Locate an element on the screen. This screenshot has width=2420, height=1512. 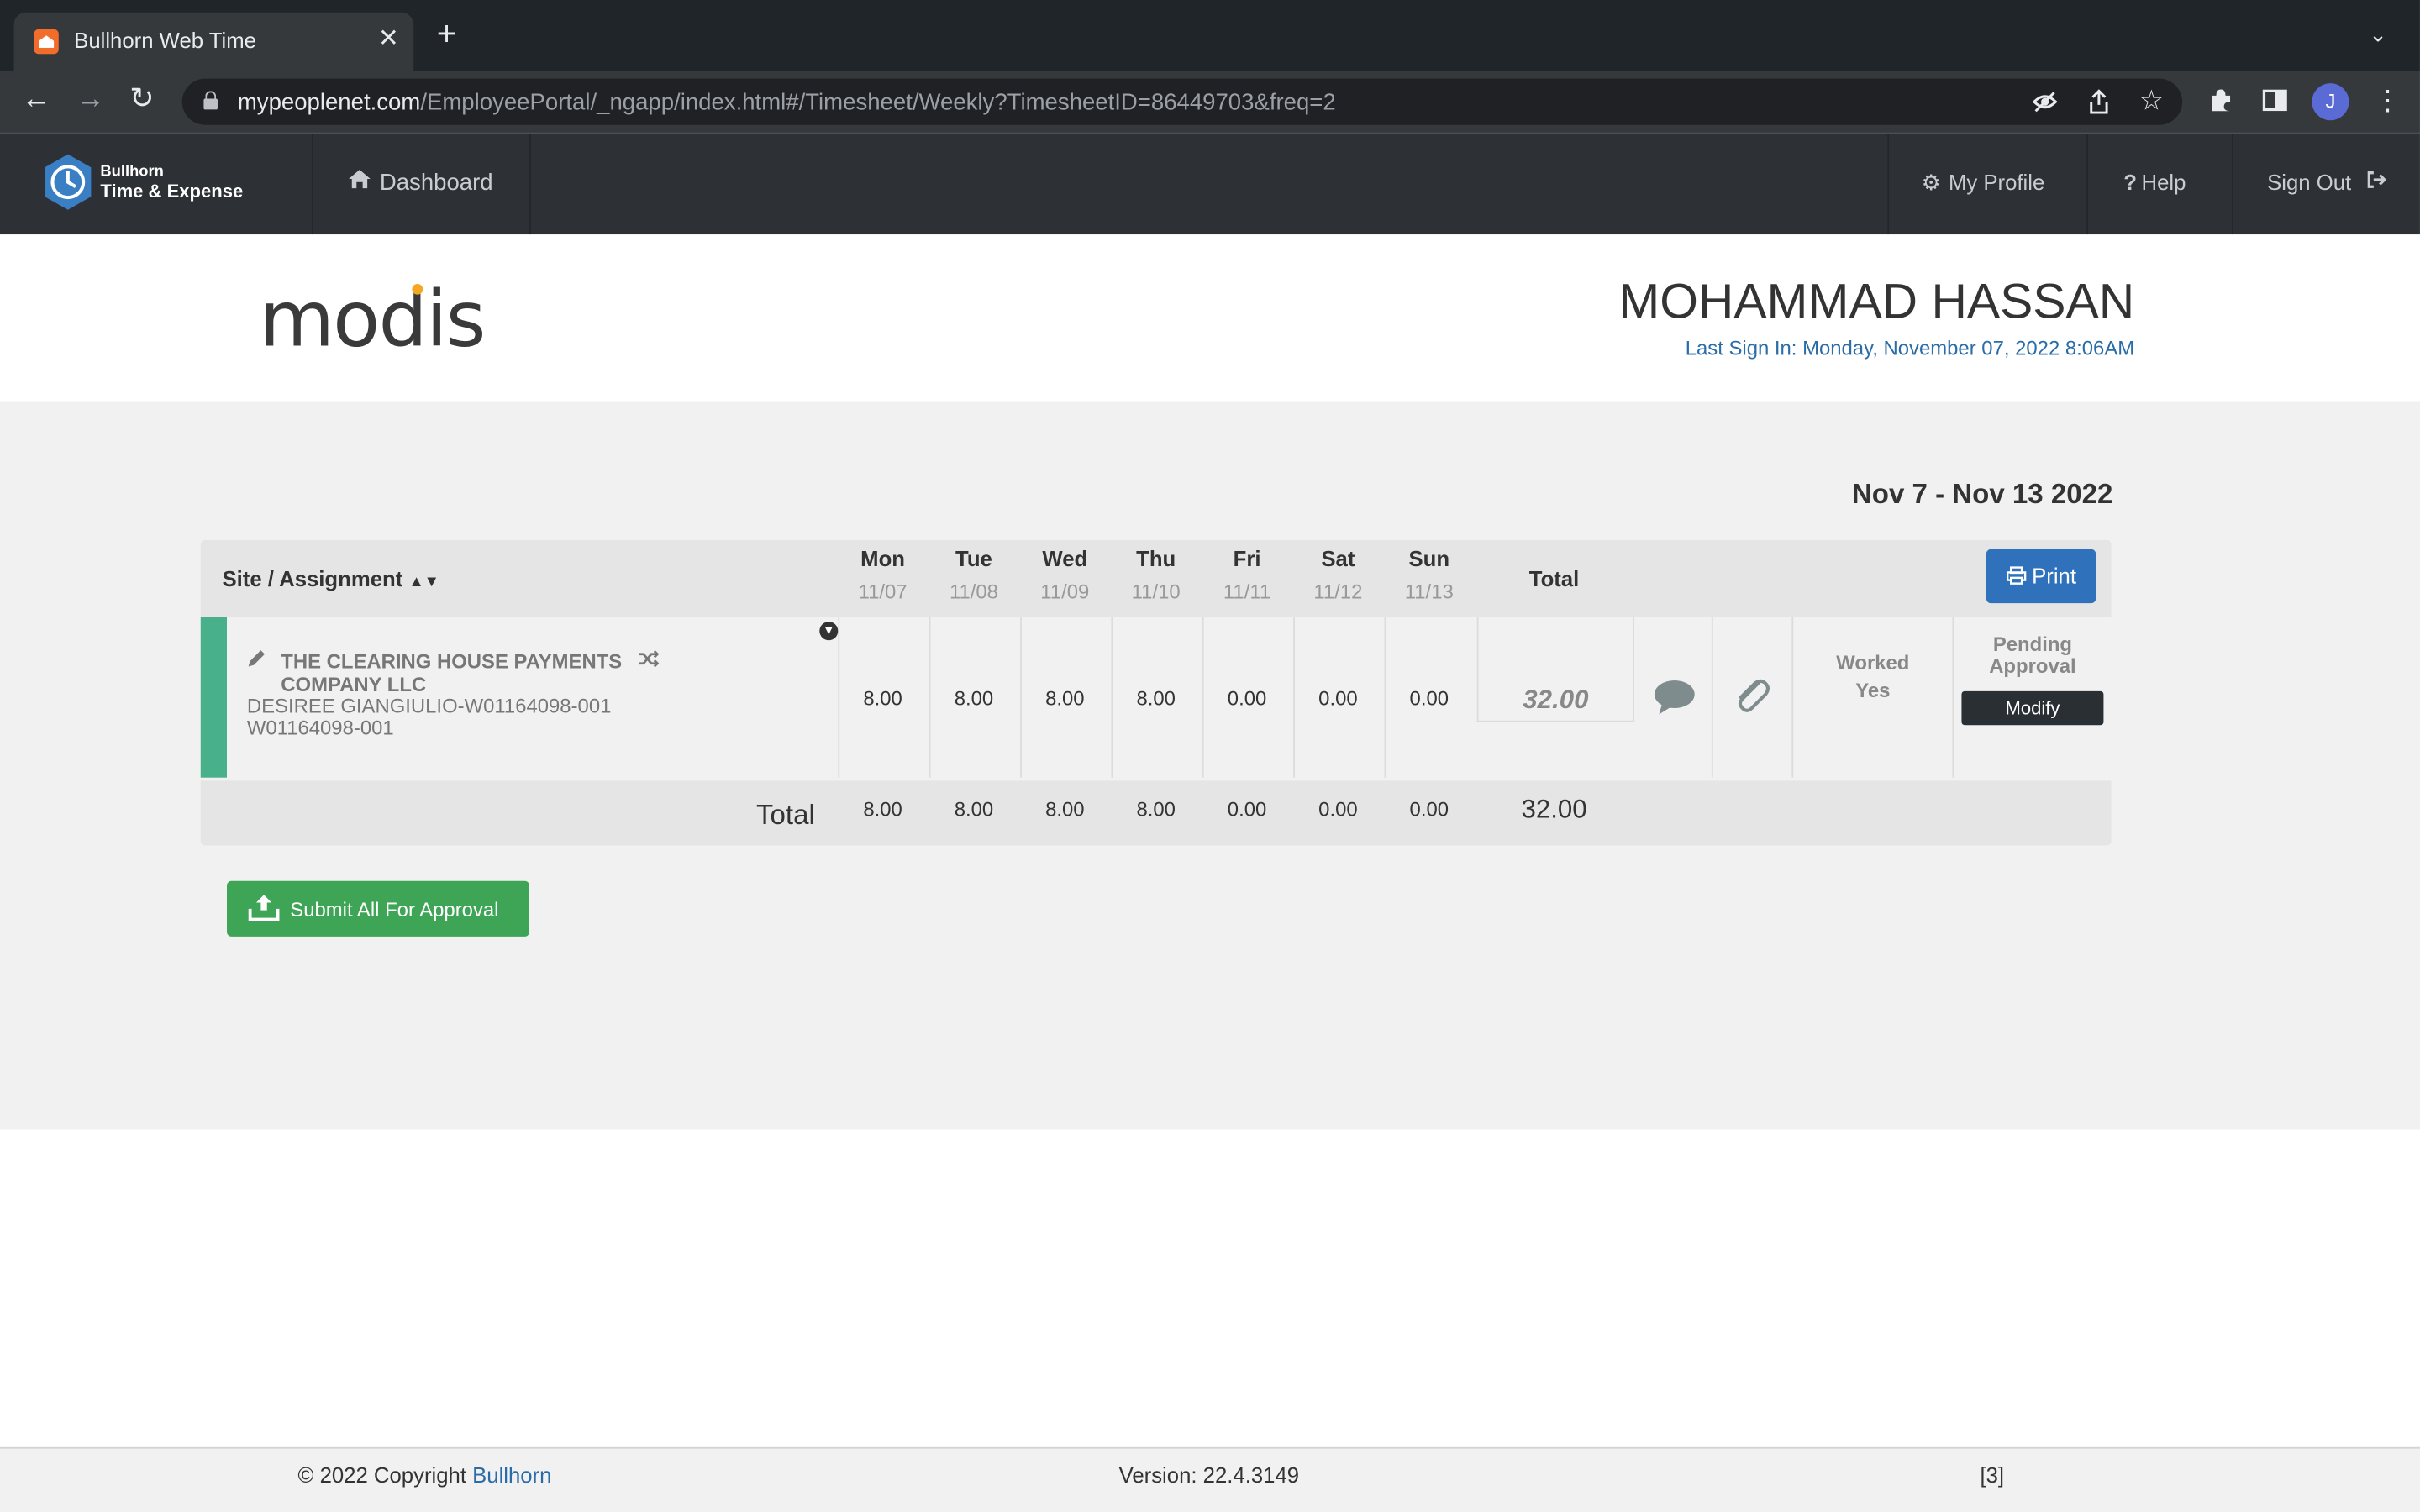
day-header-sat: Sat 11/12 is located at coordinates (1338, 575).